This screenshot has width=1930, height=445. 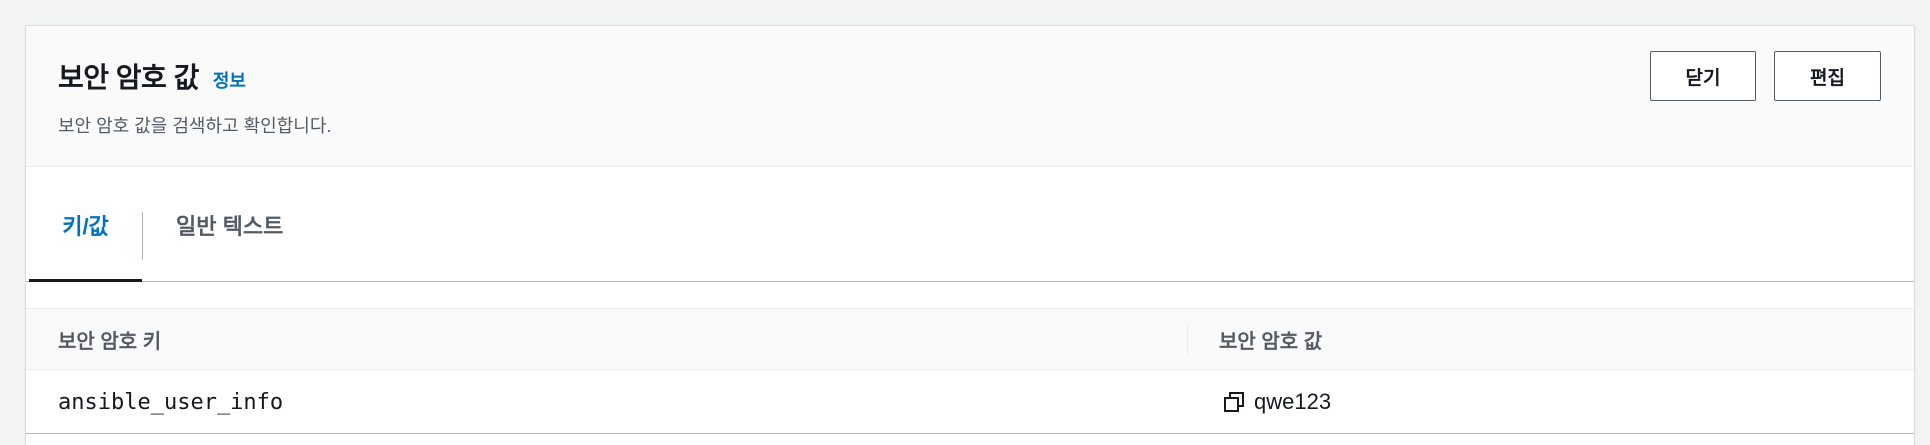 I want to click on tab-plaintext: 일반 텍스트, so click(x=227, y=224).